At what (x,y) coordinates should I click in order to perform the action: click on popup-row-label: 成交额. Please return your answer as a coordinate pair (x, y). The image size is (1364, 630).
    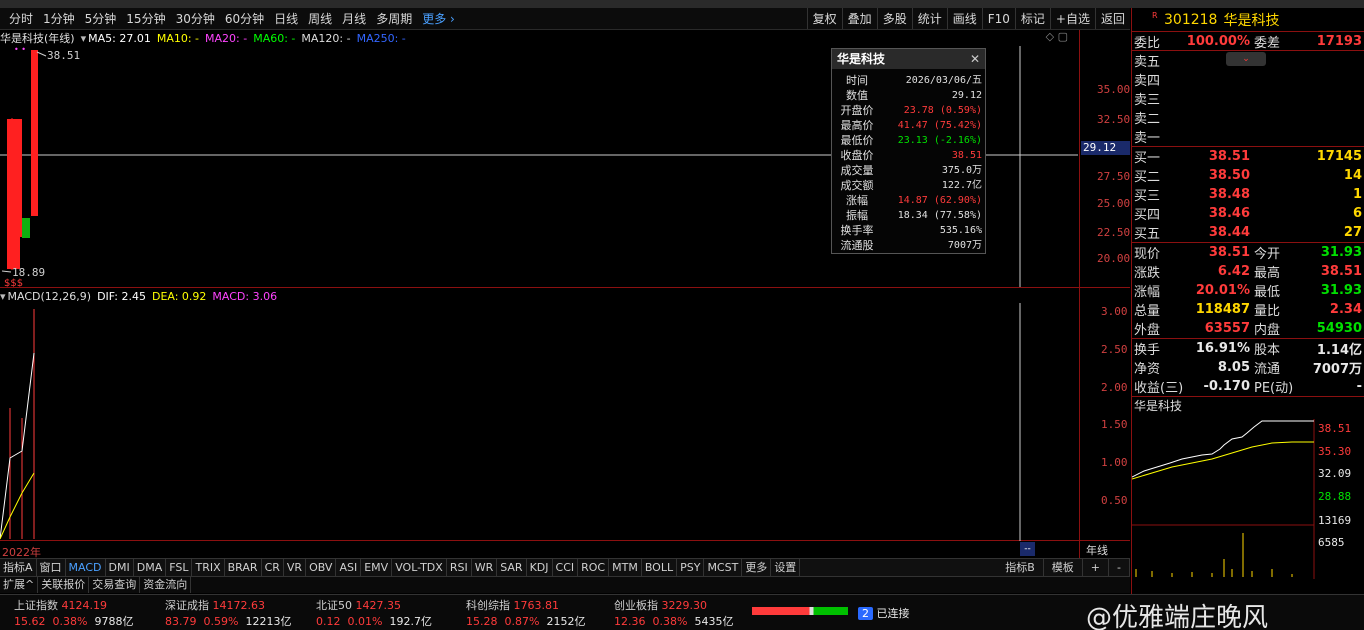
    Looking at the image, I should click on (857, 185).